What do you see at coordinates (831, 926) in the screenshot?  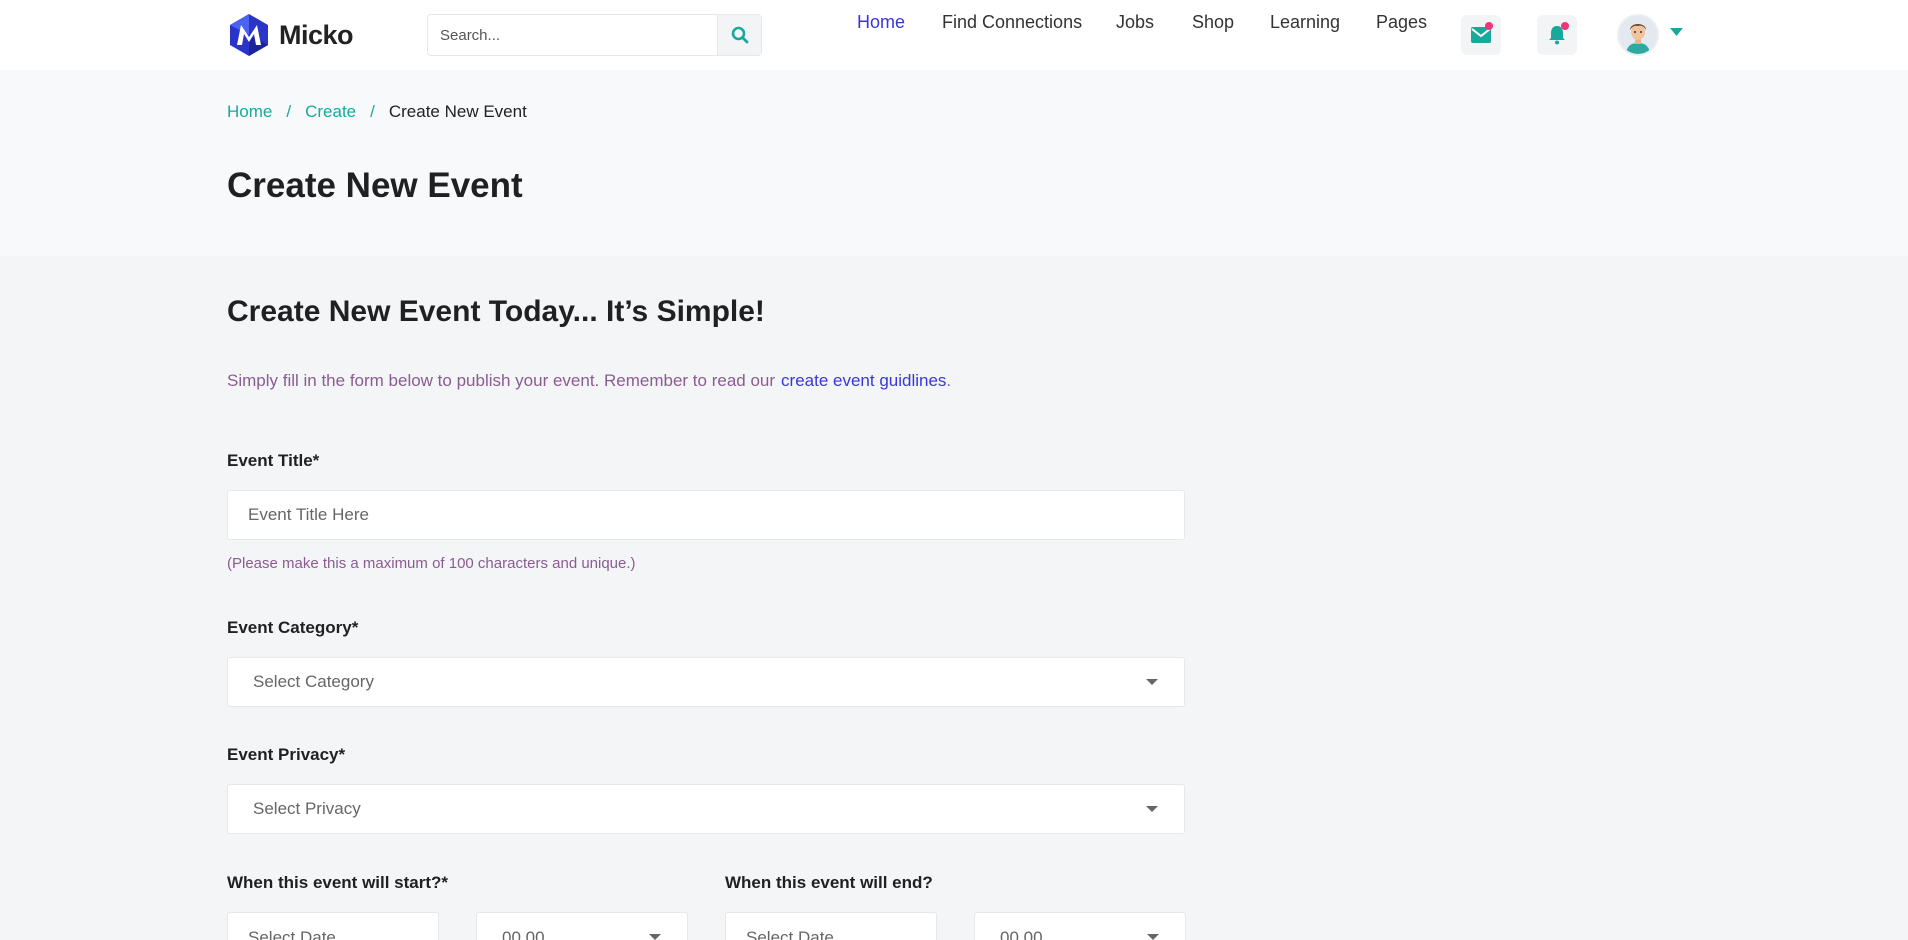 I see `end-date-field: Select Date` at bounding box center [831, 926].